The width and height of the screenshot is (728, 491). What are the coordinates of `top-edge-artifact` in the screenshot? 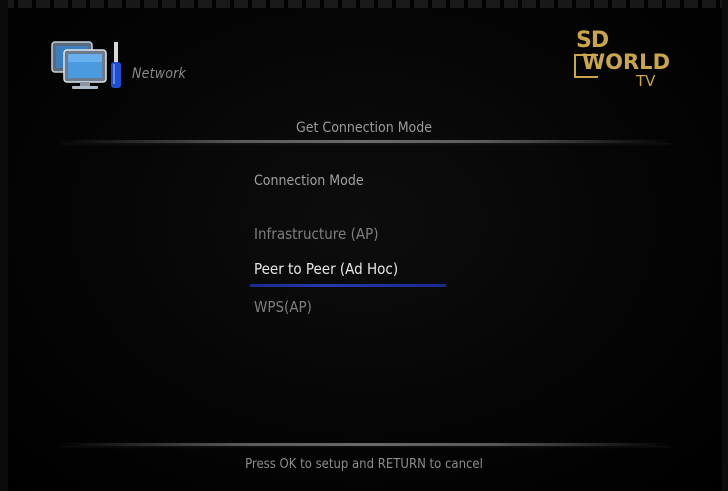 It's located at (364, 4).